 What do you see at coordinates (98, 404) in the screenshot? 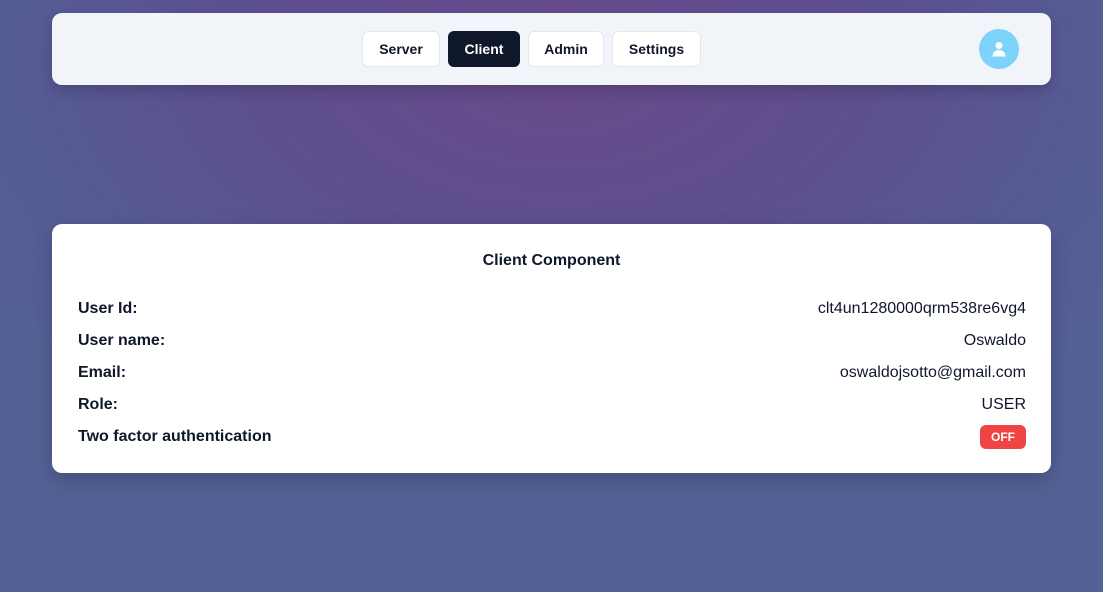
I see `role-label: Role:` at bounding box center [98, 404].